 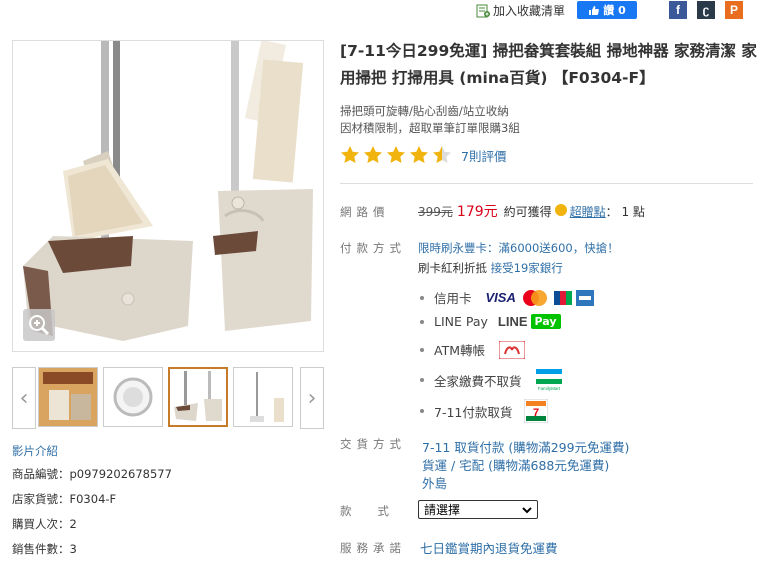 I want to click on chevron-left-icon: ‹, so click(x=24, y=398).